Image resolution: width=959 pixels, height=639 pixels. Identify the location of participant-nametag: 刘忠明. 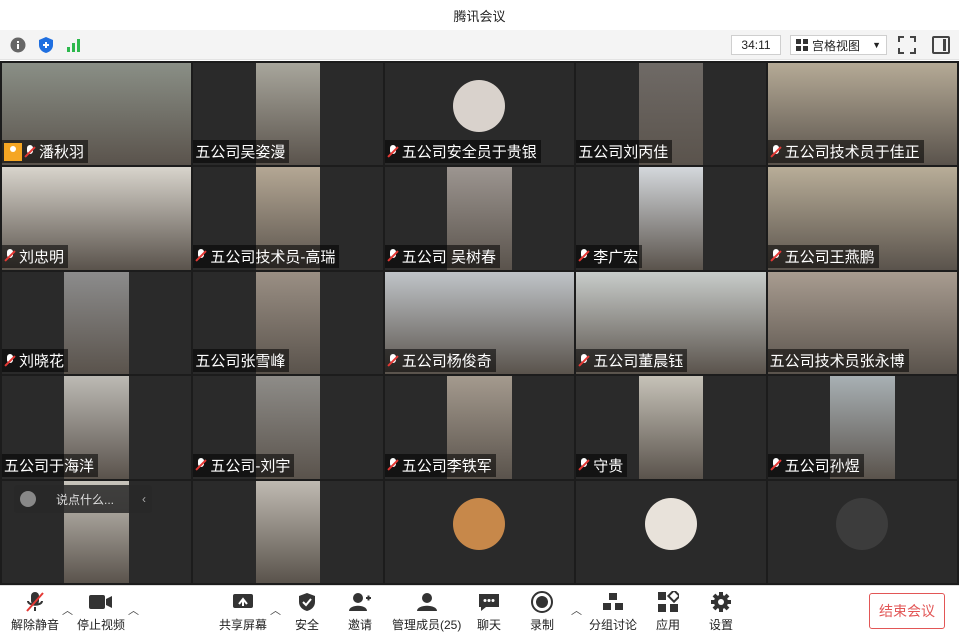
(35, 256).